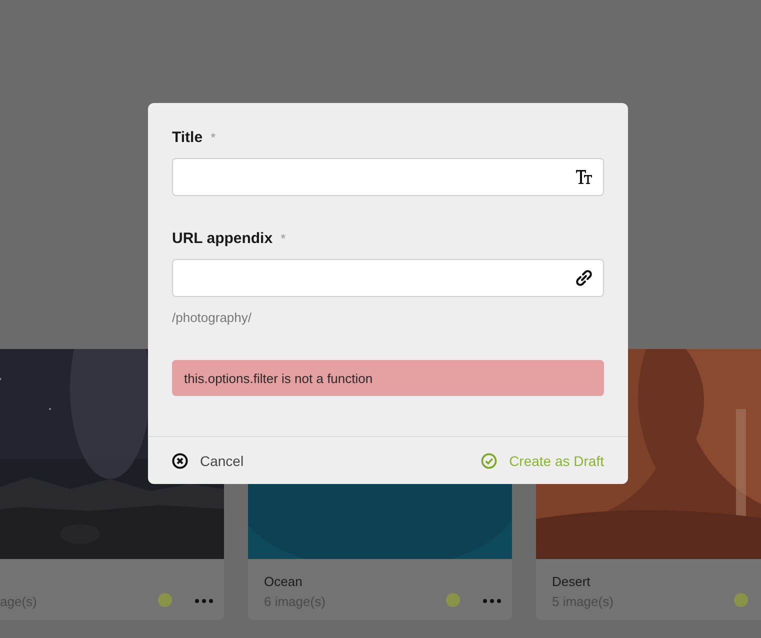 The width and height of the screenshot is (761, 638). I want to click on check-circle-icon, so click(489, 460).